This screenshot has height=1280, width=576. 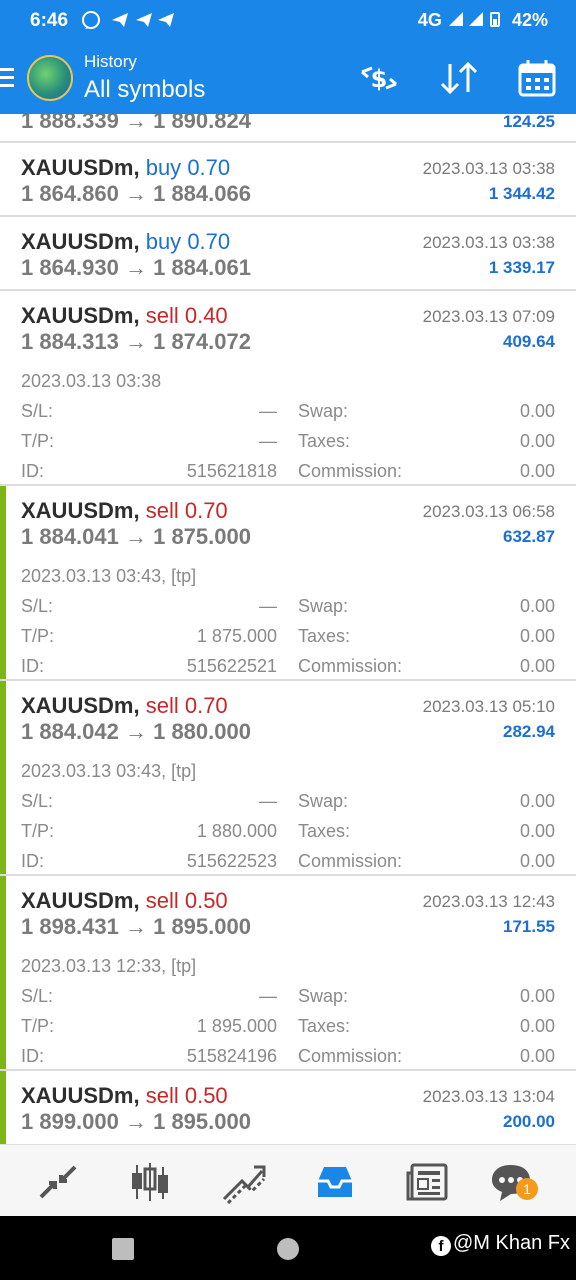 I want to click on currency-exchange-icon: $, so click(x=379, y=78).